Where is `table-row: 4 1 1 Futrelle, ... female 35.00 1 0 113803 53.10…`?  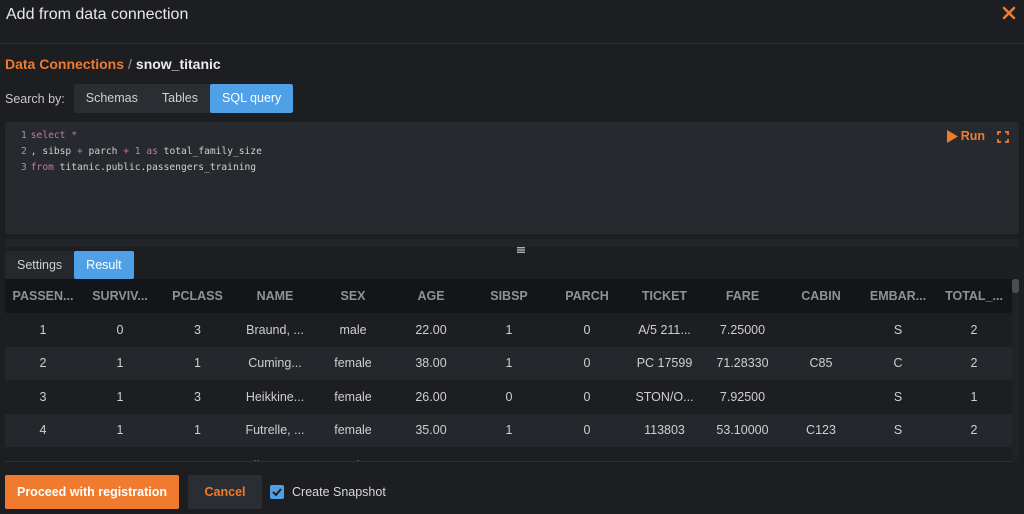 table-row: 4 1 1 Futrelle, ... female 35.00 1 0 113803 53.10… is located at coordinates (508, 430).